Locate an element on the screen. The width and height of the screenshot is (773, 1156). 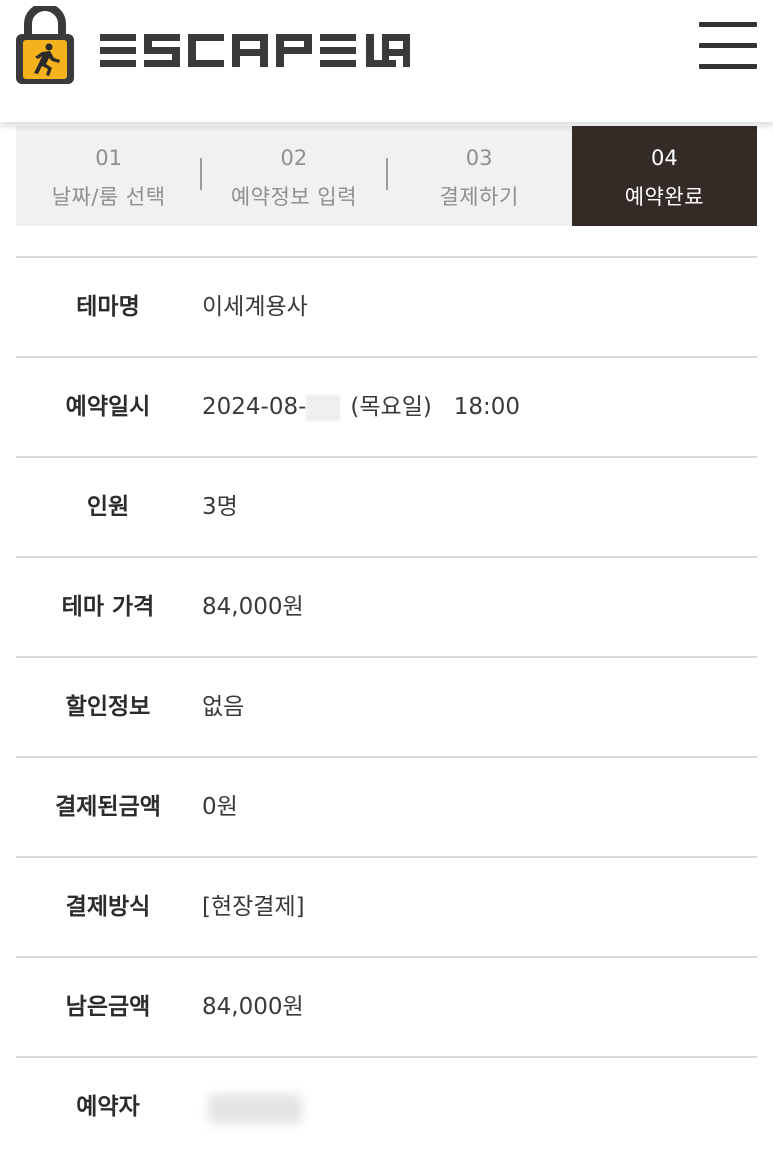
detail-value: 2024-08- (목요일) 18:00 is located at coordinates (361, 407).